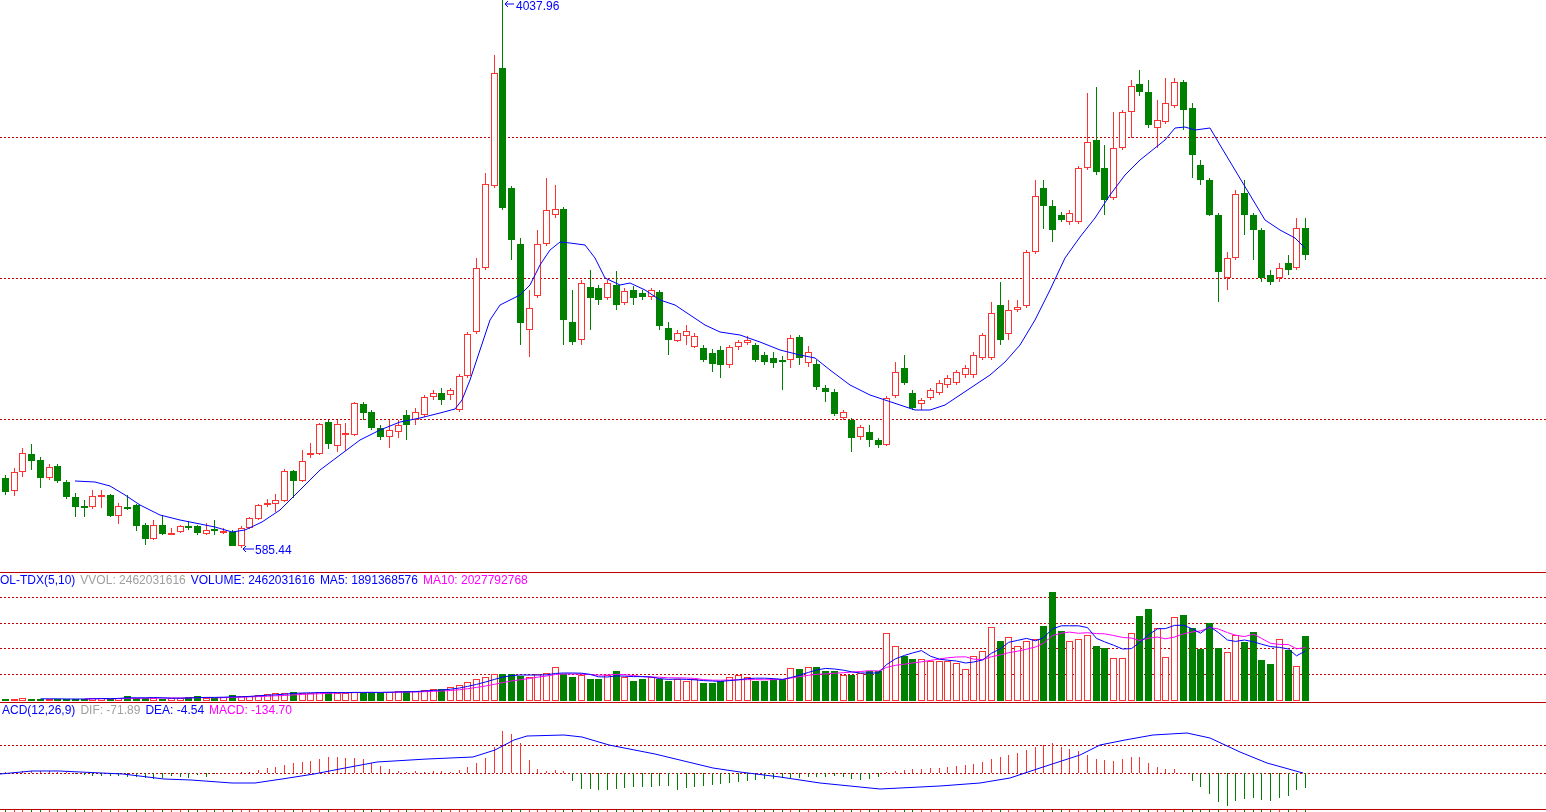  I want to click on high-price-label: 4037.96, so click(538, 6).